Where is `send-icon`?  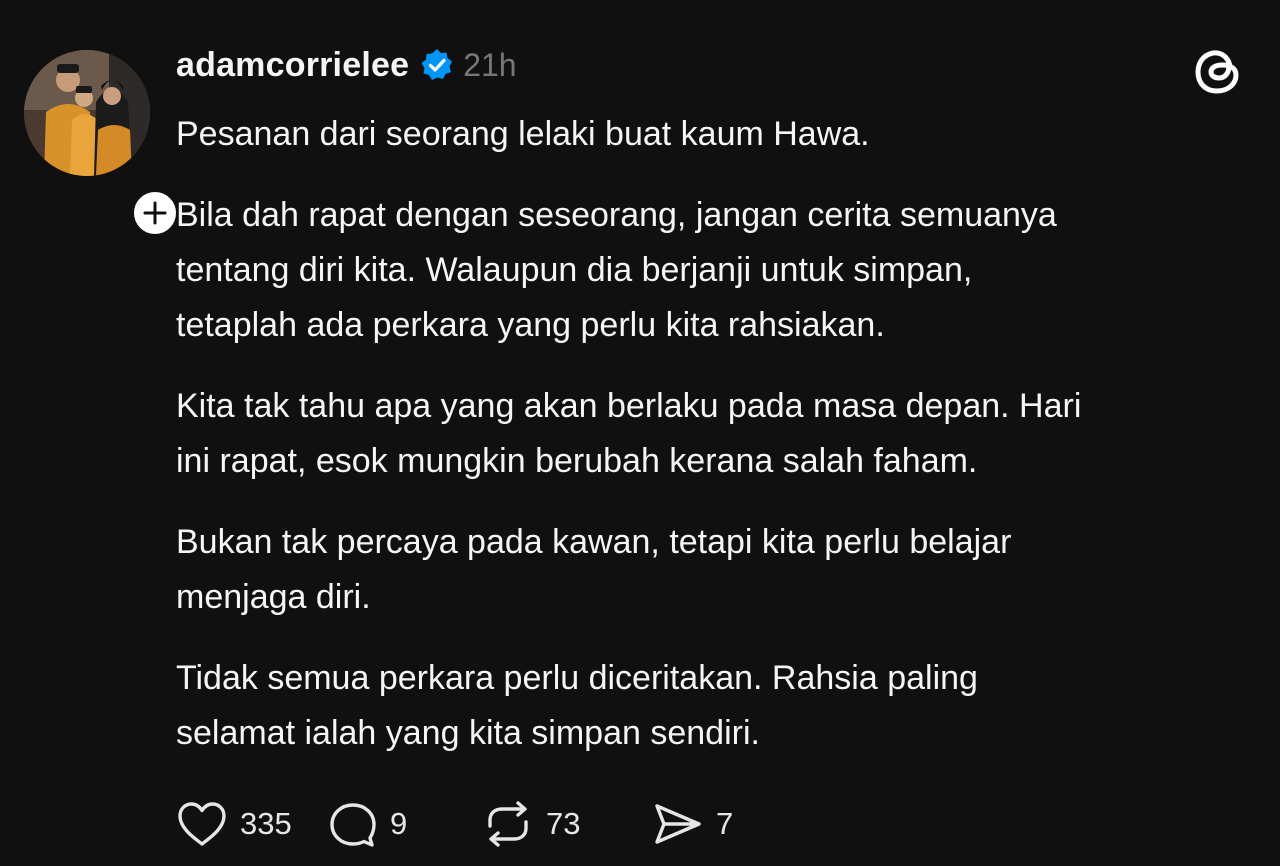
send-icon is located at coordinates (678, 824).